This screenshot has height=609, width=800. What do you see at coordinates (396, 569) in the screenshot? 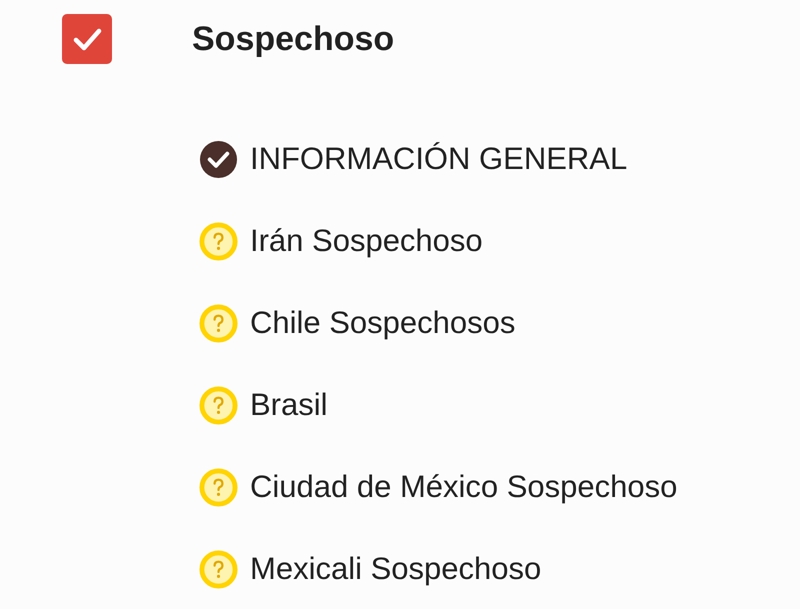
I see `list-item: Mexicali Sospechoso` at bounding box center [396, 569].